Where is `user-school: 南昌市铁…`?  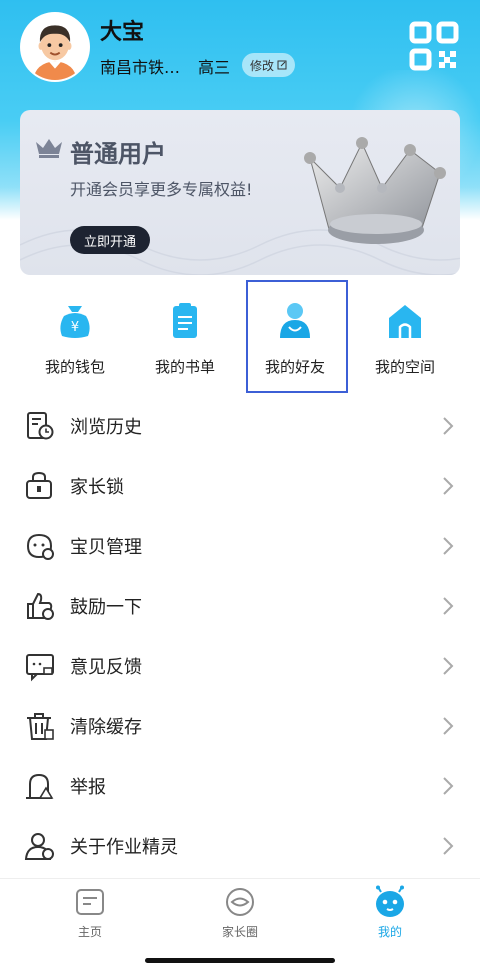
user-school: 南昌市铁… is located at coordinates (140, 67).